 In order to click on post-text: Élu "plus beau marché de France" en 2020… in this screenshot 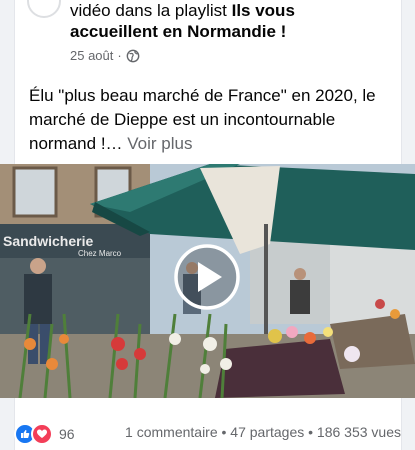, I will do `click(213, 120)`.